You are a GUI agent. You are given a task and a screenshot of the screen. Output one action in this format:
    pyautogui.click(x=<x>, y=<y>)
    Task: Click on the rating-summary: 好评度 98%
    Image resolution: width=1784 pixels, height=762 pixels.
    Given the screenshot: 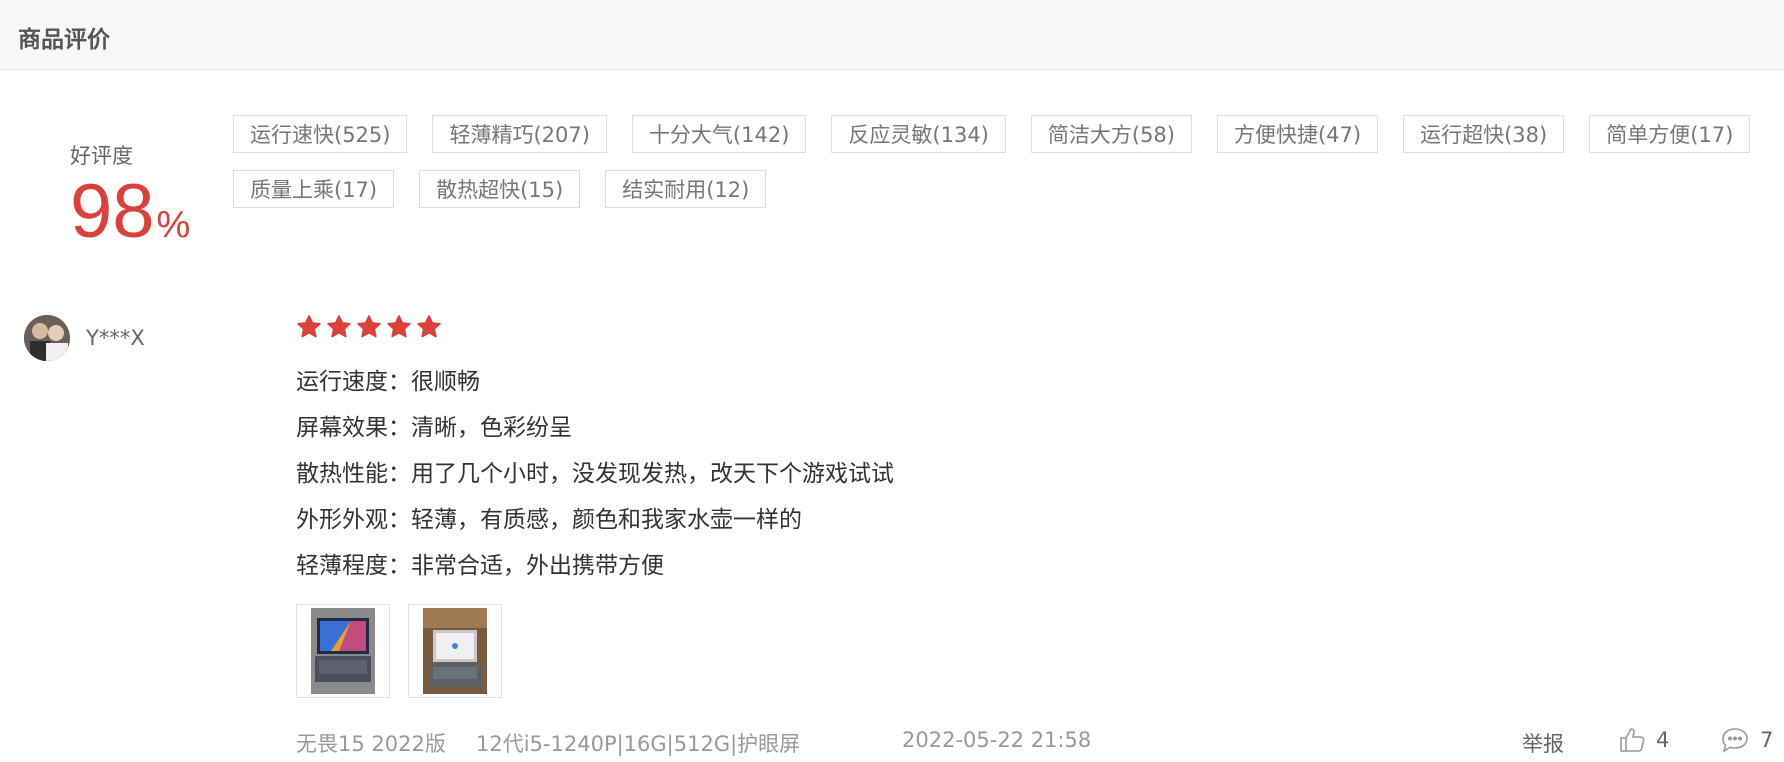 What is the action you would take?
    pyautogui.click(x=145, y=202)
    